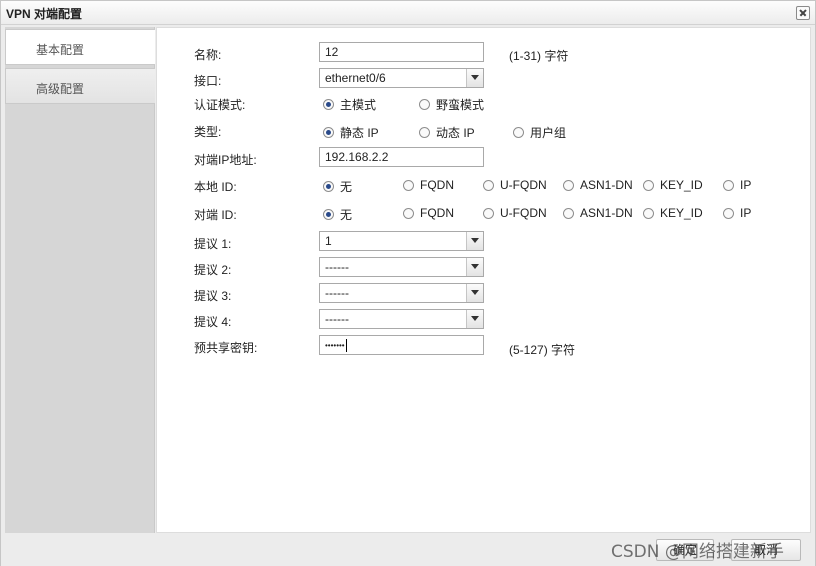  I want to click on local-id-asn1dn-radio: ASN1-DN, so click(598, 185).